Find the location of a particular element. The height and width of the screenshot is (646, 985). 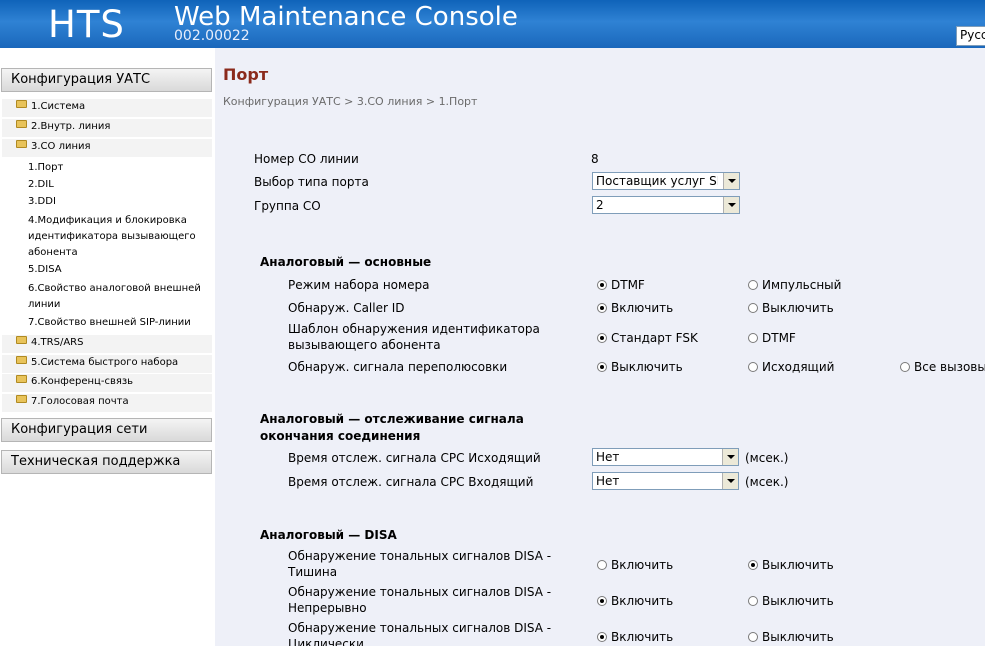

port-type-select: Поставщик услуг SIP - is located at coordinates (666, 181).